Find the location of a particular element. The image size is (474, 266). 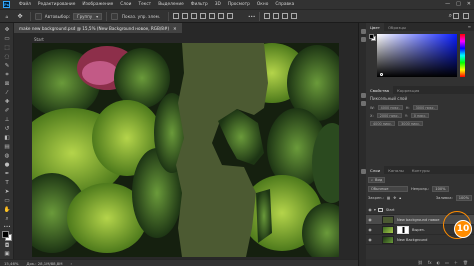

menu-edit: Редактирование is located at coordinates (57, 4).